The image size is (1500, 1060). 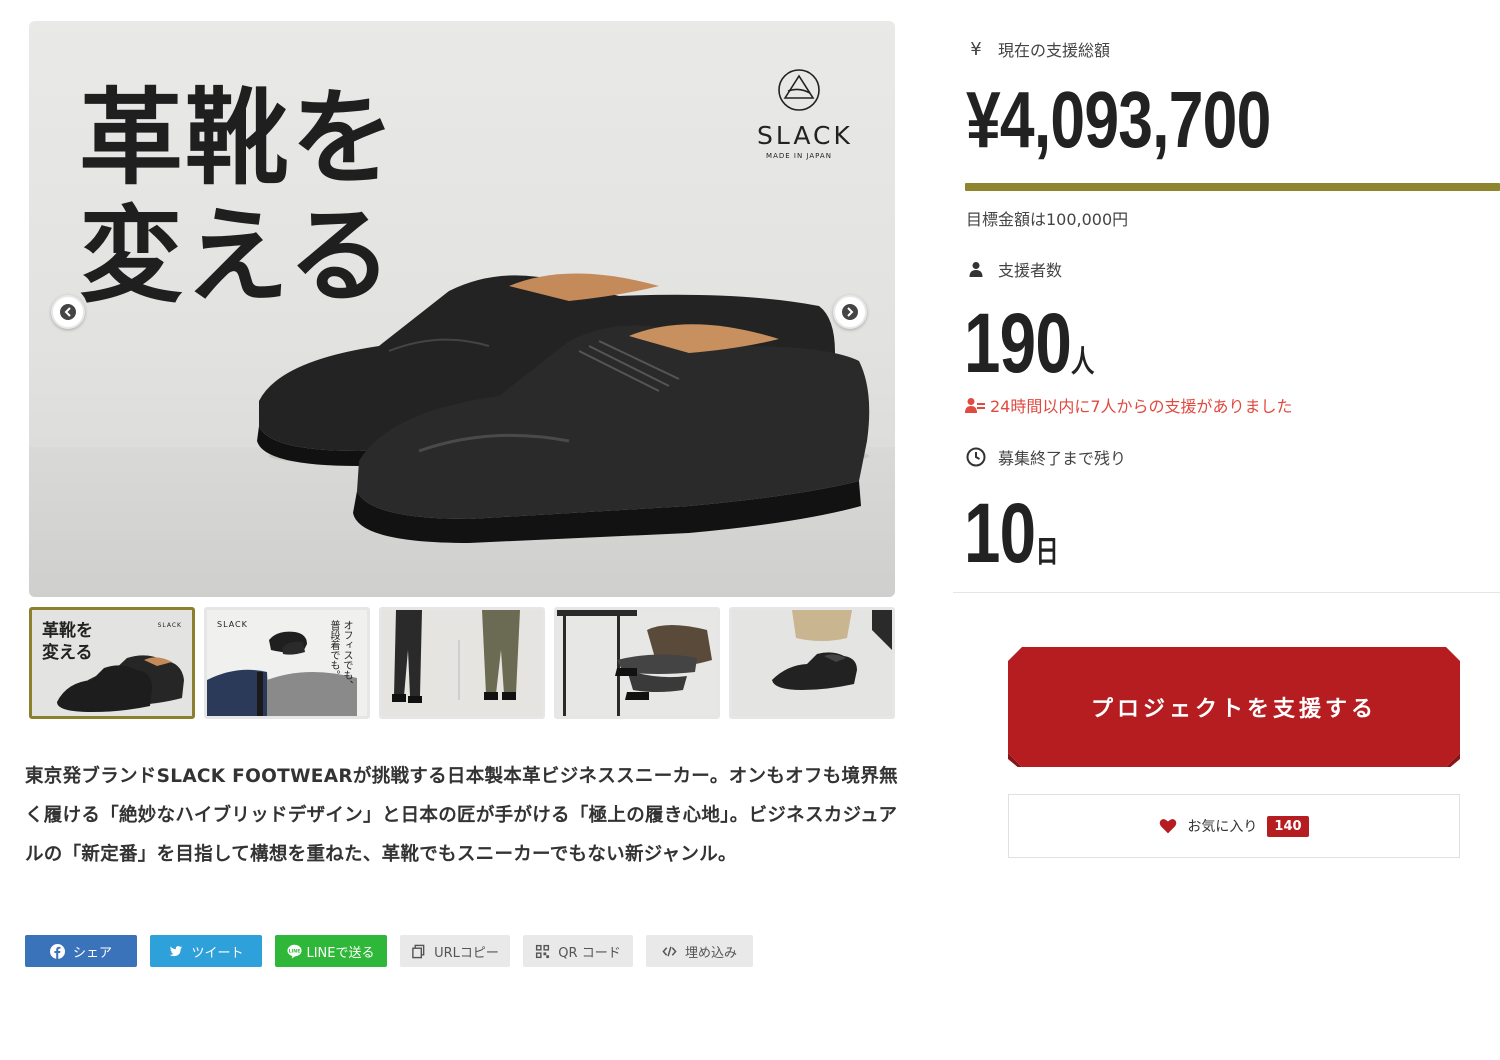 What do you see at coordinates (1047, 552) in the screenshot?
I see `remaining-unit: 日` at bounding box center [1047, 552].